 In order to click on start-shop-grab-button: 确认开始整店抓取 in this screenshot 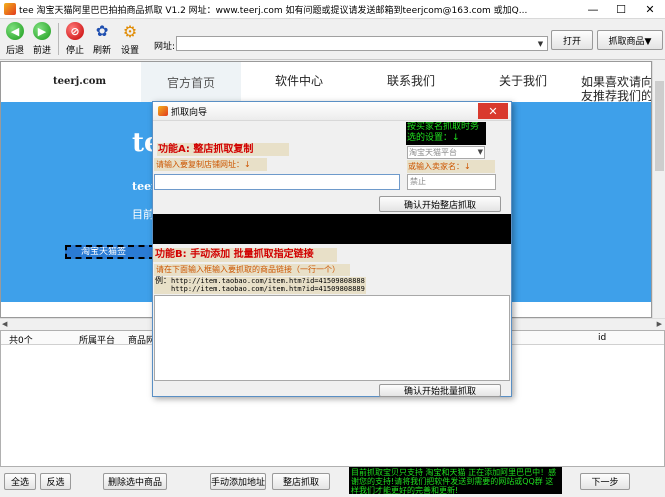, I will do `click(440, 204)`.